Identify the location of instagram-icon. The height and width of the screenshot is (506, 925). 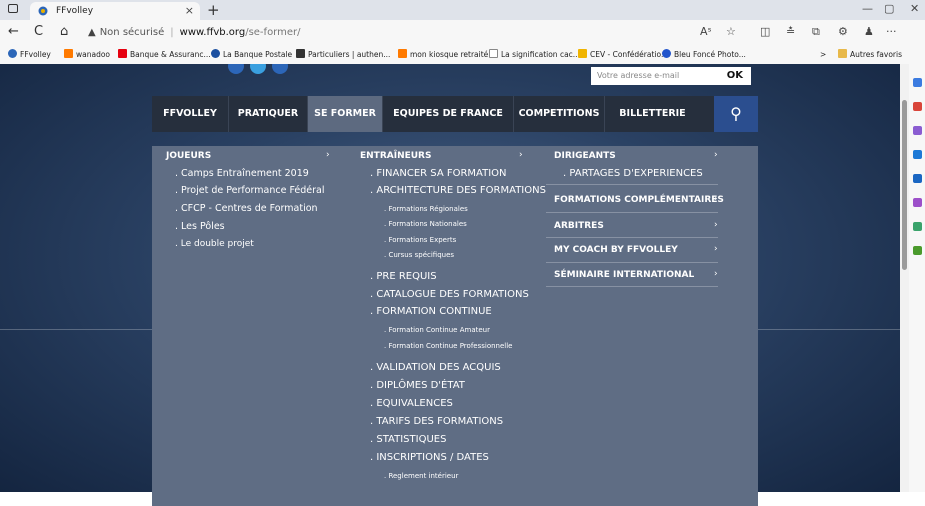
(280, 69).